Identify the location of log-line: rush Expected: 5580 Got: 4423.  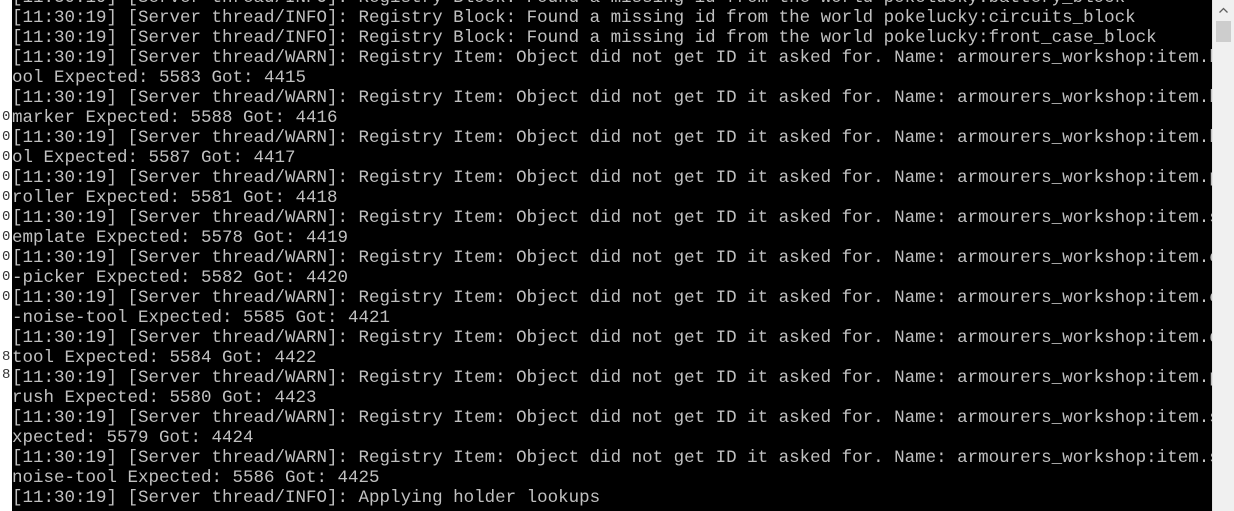
(164, 398).